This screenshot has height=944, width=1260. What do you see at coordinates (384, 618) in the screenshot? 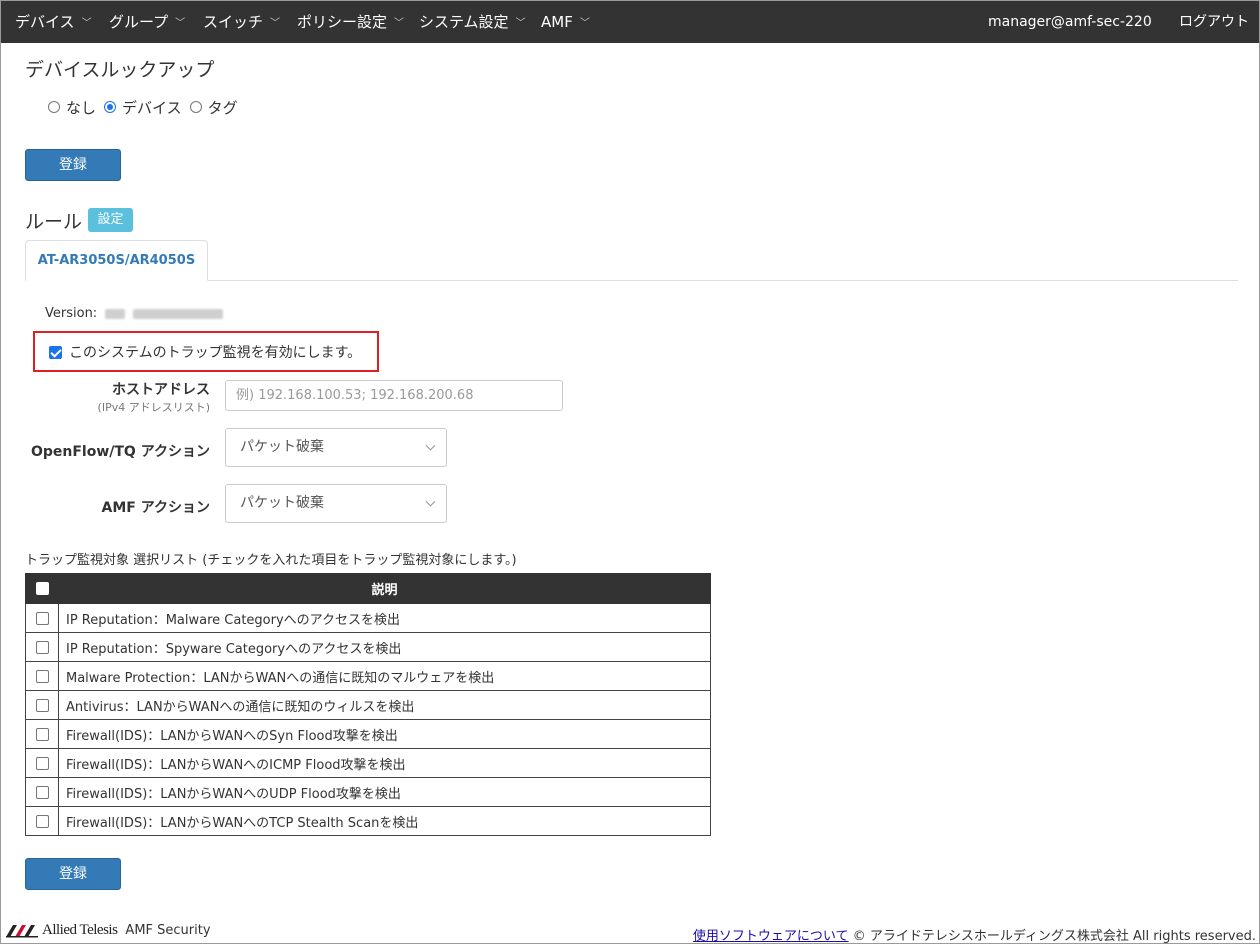
I see `row-description: IP Reputation：Malware Categoryへのアクセスを検出` at bounding box center [384, 618].